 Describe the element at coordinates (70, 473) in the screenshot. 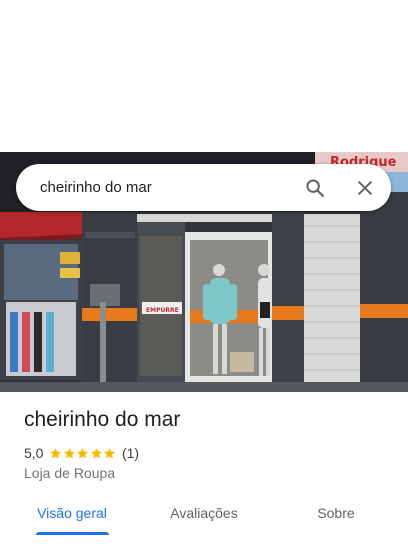

I see `place-category: Loja de Roupa` at that location.